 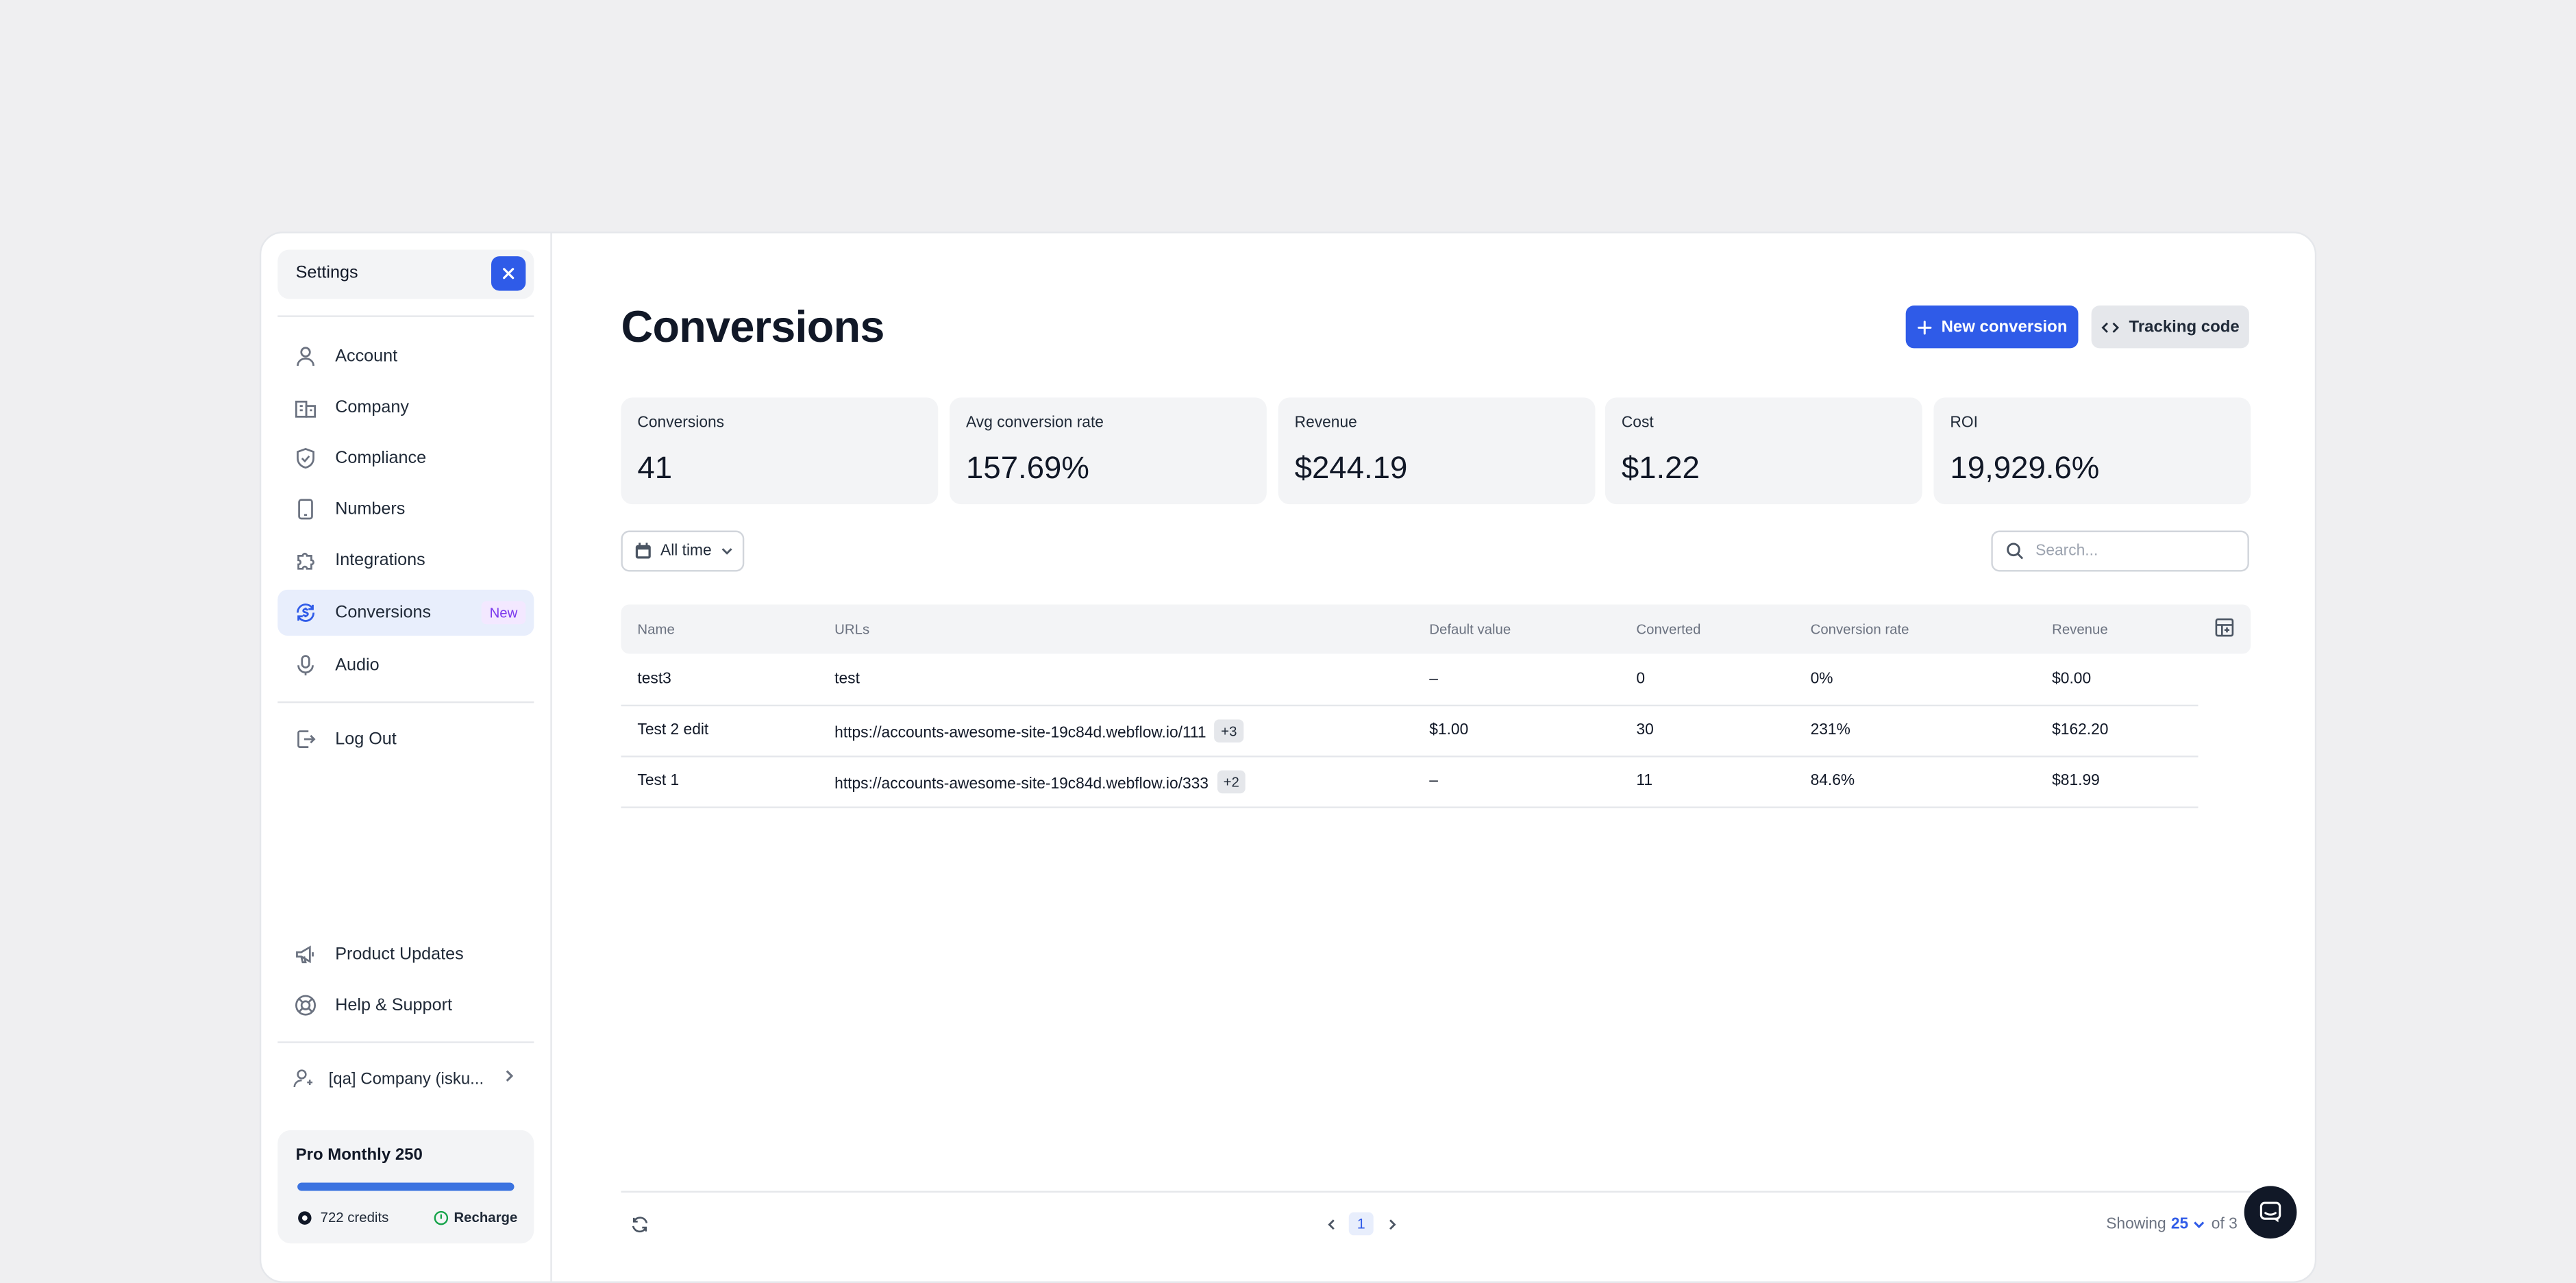 I want to click on page-number-button: 1, so click(x=1361, y=1224).